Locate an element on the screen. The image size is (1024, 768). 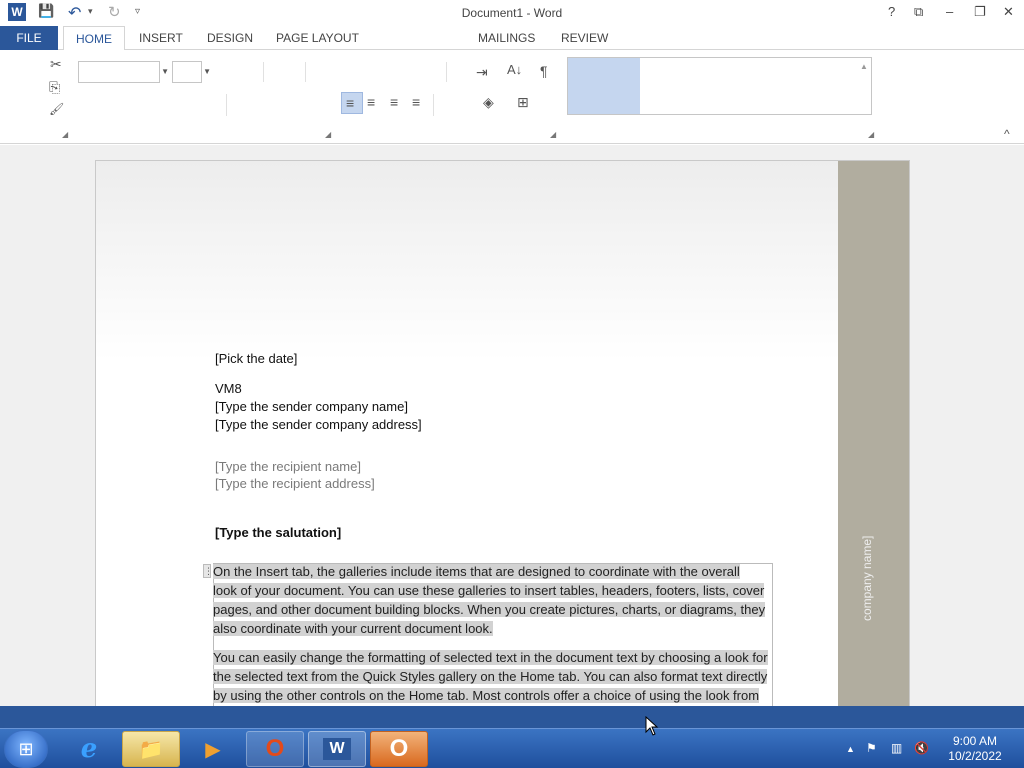
tab-insert: INSERT is located at coordinates (161, 38).